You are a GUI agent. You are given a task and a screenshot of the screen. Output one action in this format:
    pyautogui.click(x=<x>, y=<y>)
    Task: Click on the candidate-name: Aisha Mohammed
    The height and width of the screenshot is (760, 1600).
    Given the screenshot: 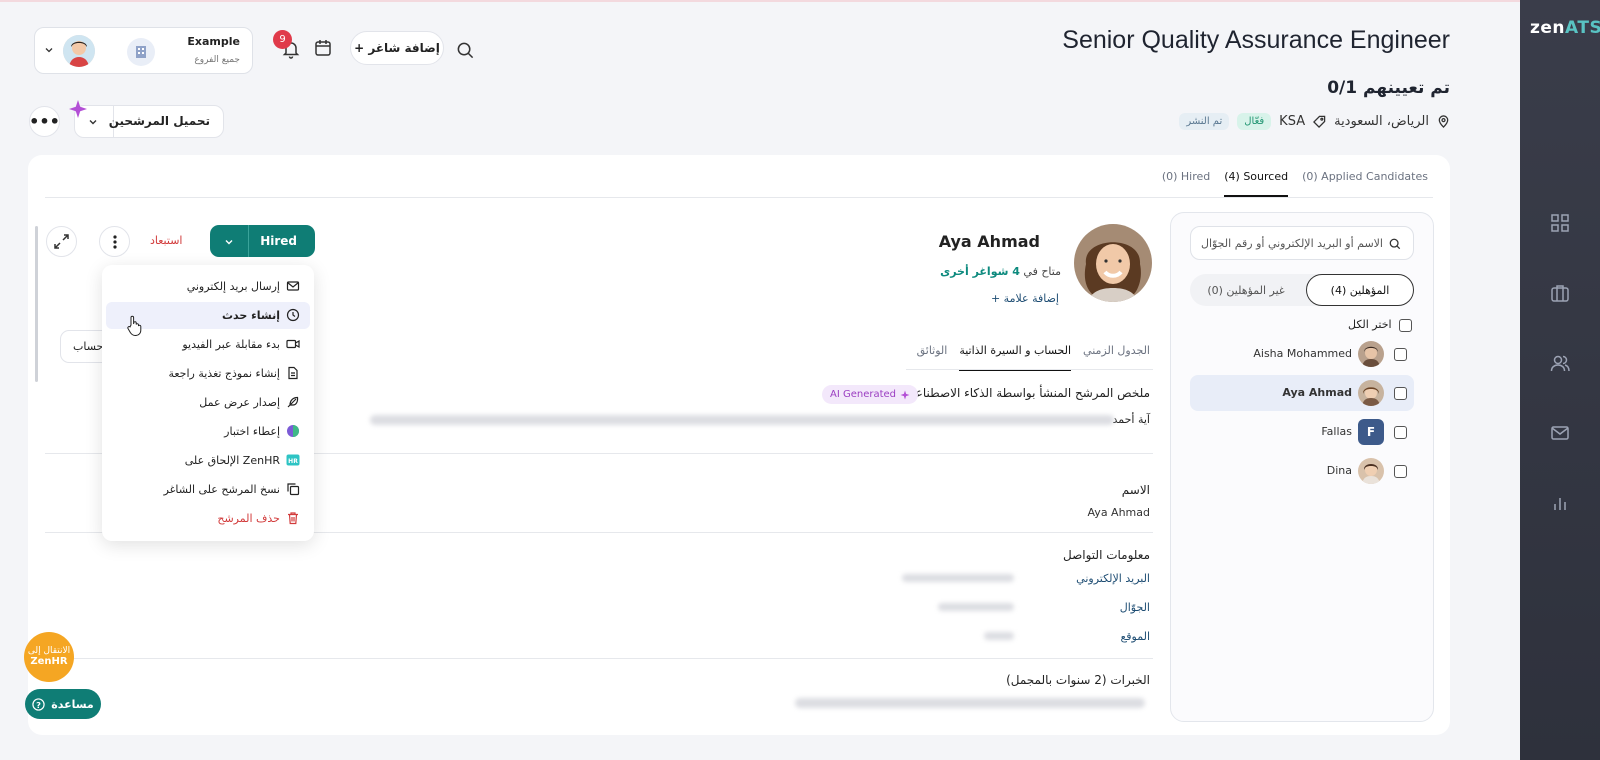 What is the action you would take?
    pyautogui.click(x=1302, y=353)
    